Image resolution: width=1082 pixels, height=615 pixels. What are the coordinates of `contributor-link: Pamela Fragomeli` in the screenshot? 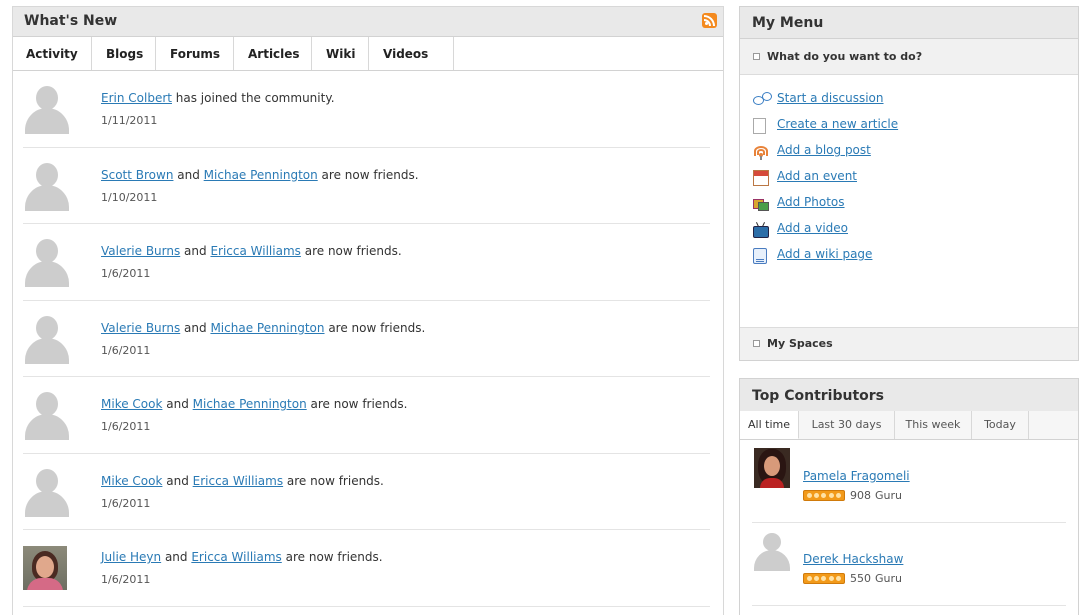 It's located at (856, 476).